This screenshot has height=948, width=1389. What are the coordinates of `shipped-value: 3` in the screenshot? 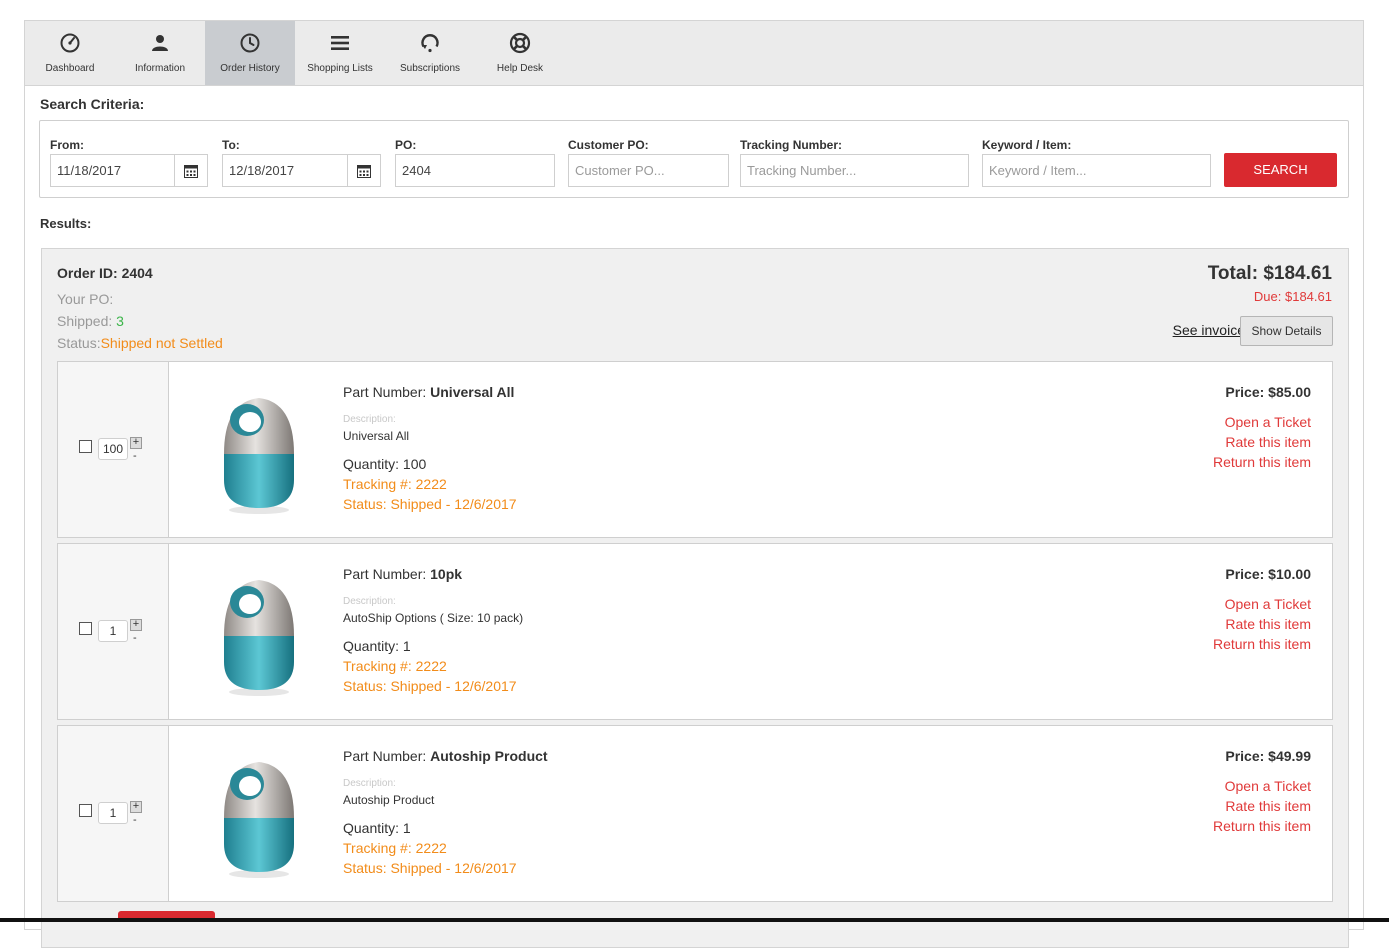 It's located at (120, 321).